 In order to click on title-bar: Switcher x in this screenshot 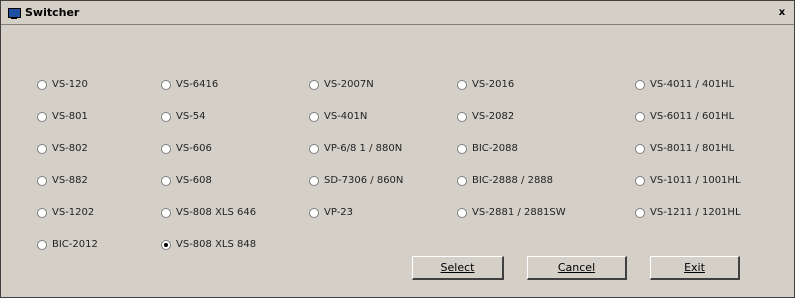, I will do `click(397, 13)`.